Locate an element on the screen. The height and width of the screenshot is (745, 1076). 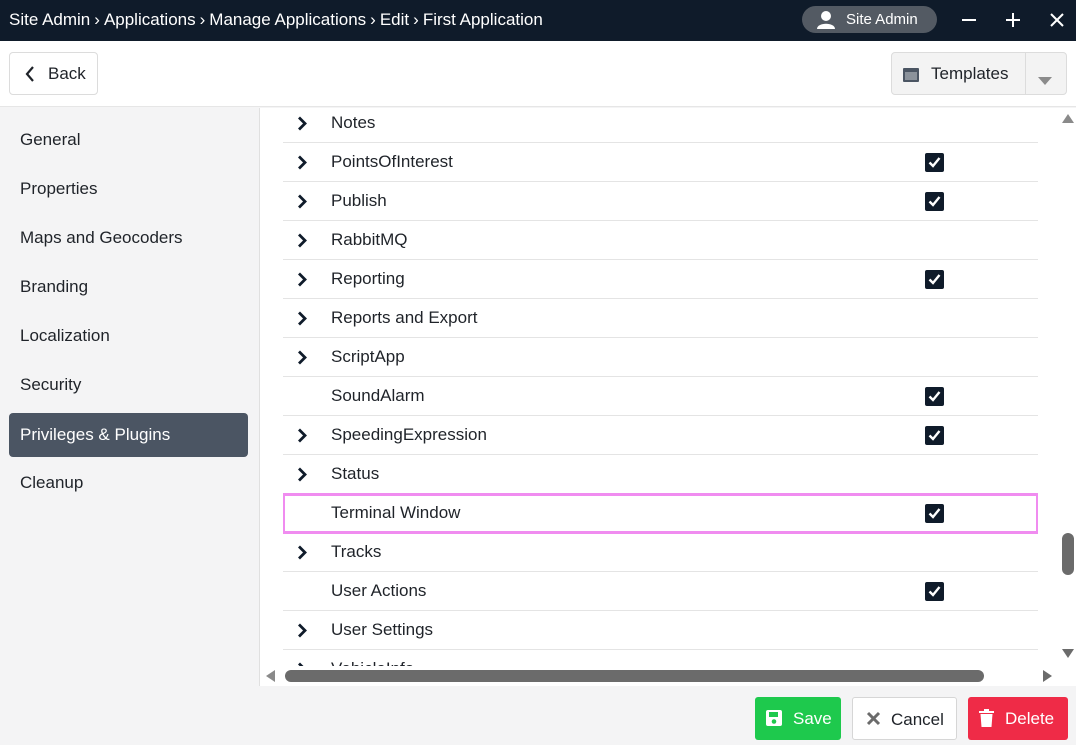
plugin-name: User Actions is located at coordinates (379, 590).